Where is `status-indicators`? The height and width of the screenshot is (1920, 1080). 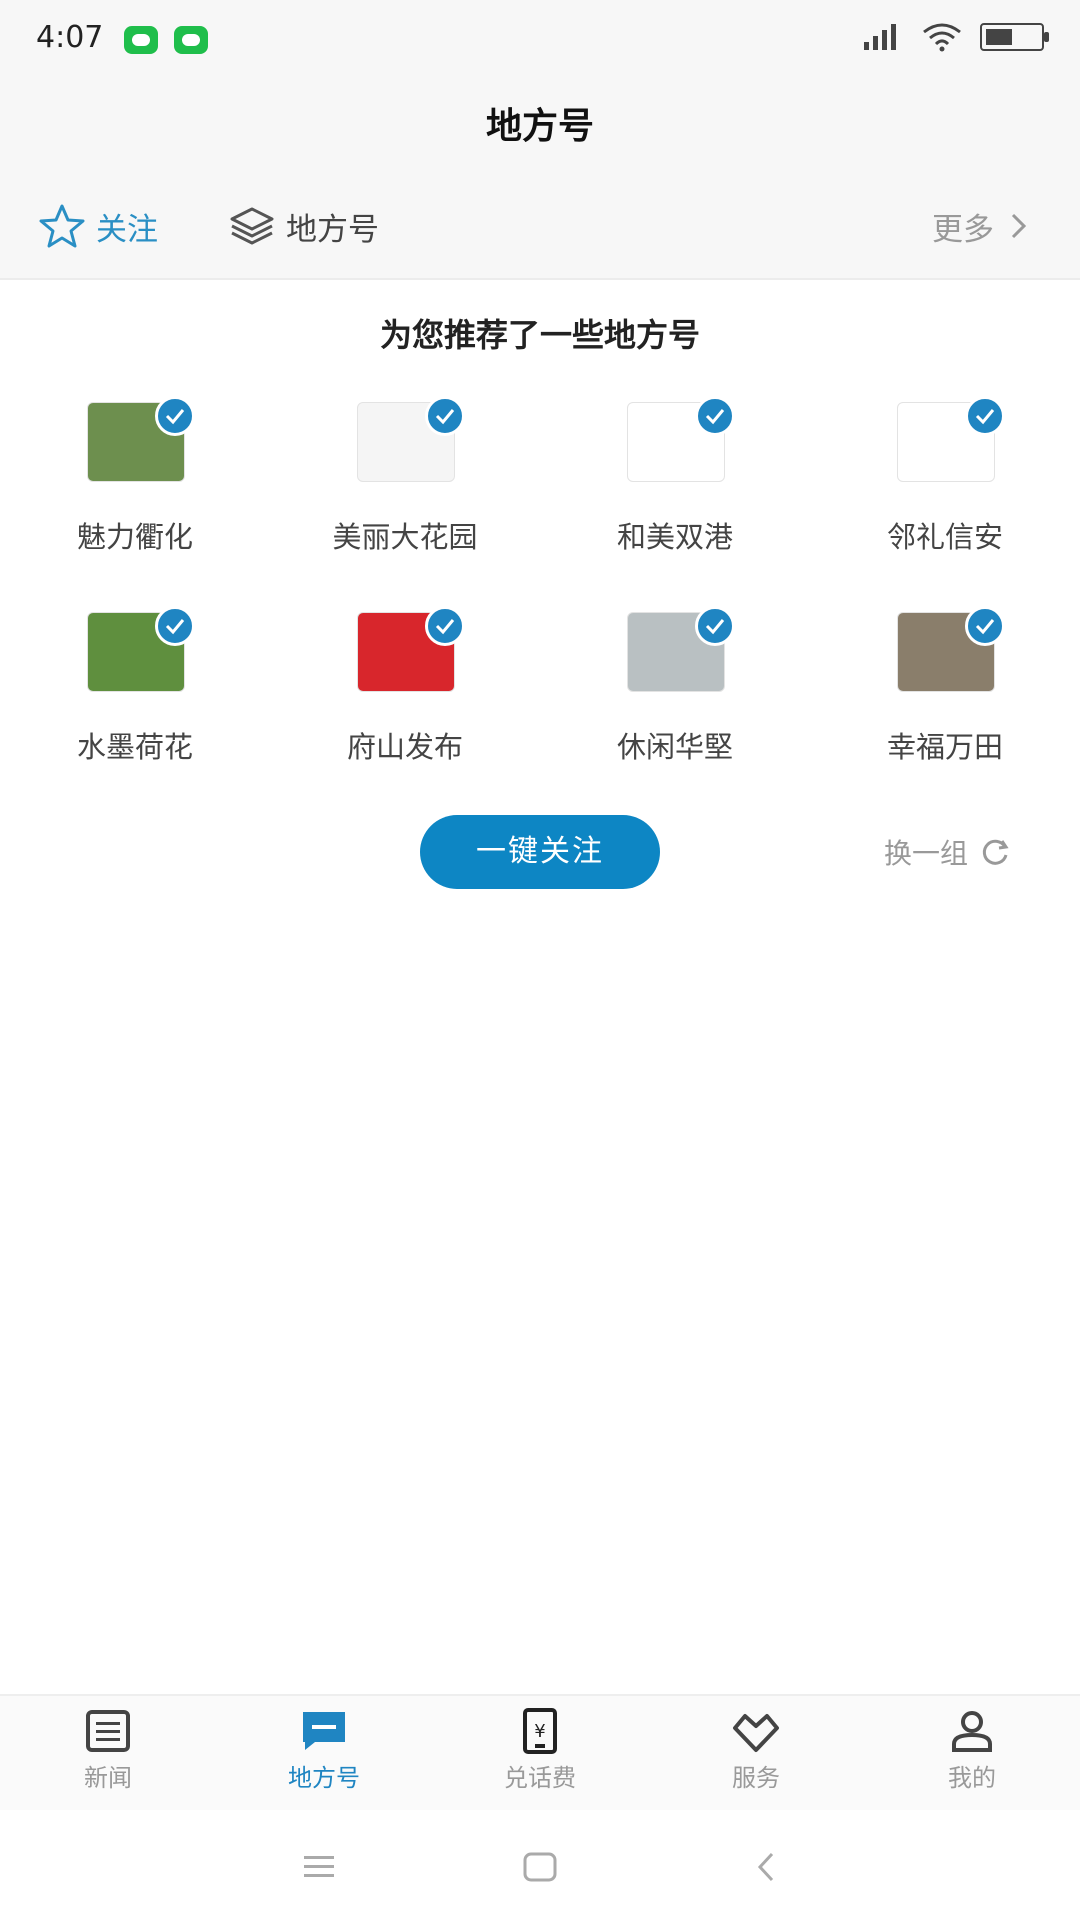 status-indicators is located at coordinates (954, 37).